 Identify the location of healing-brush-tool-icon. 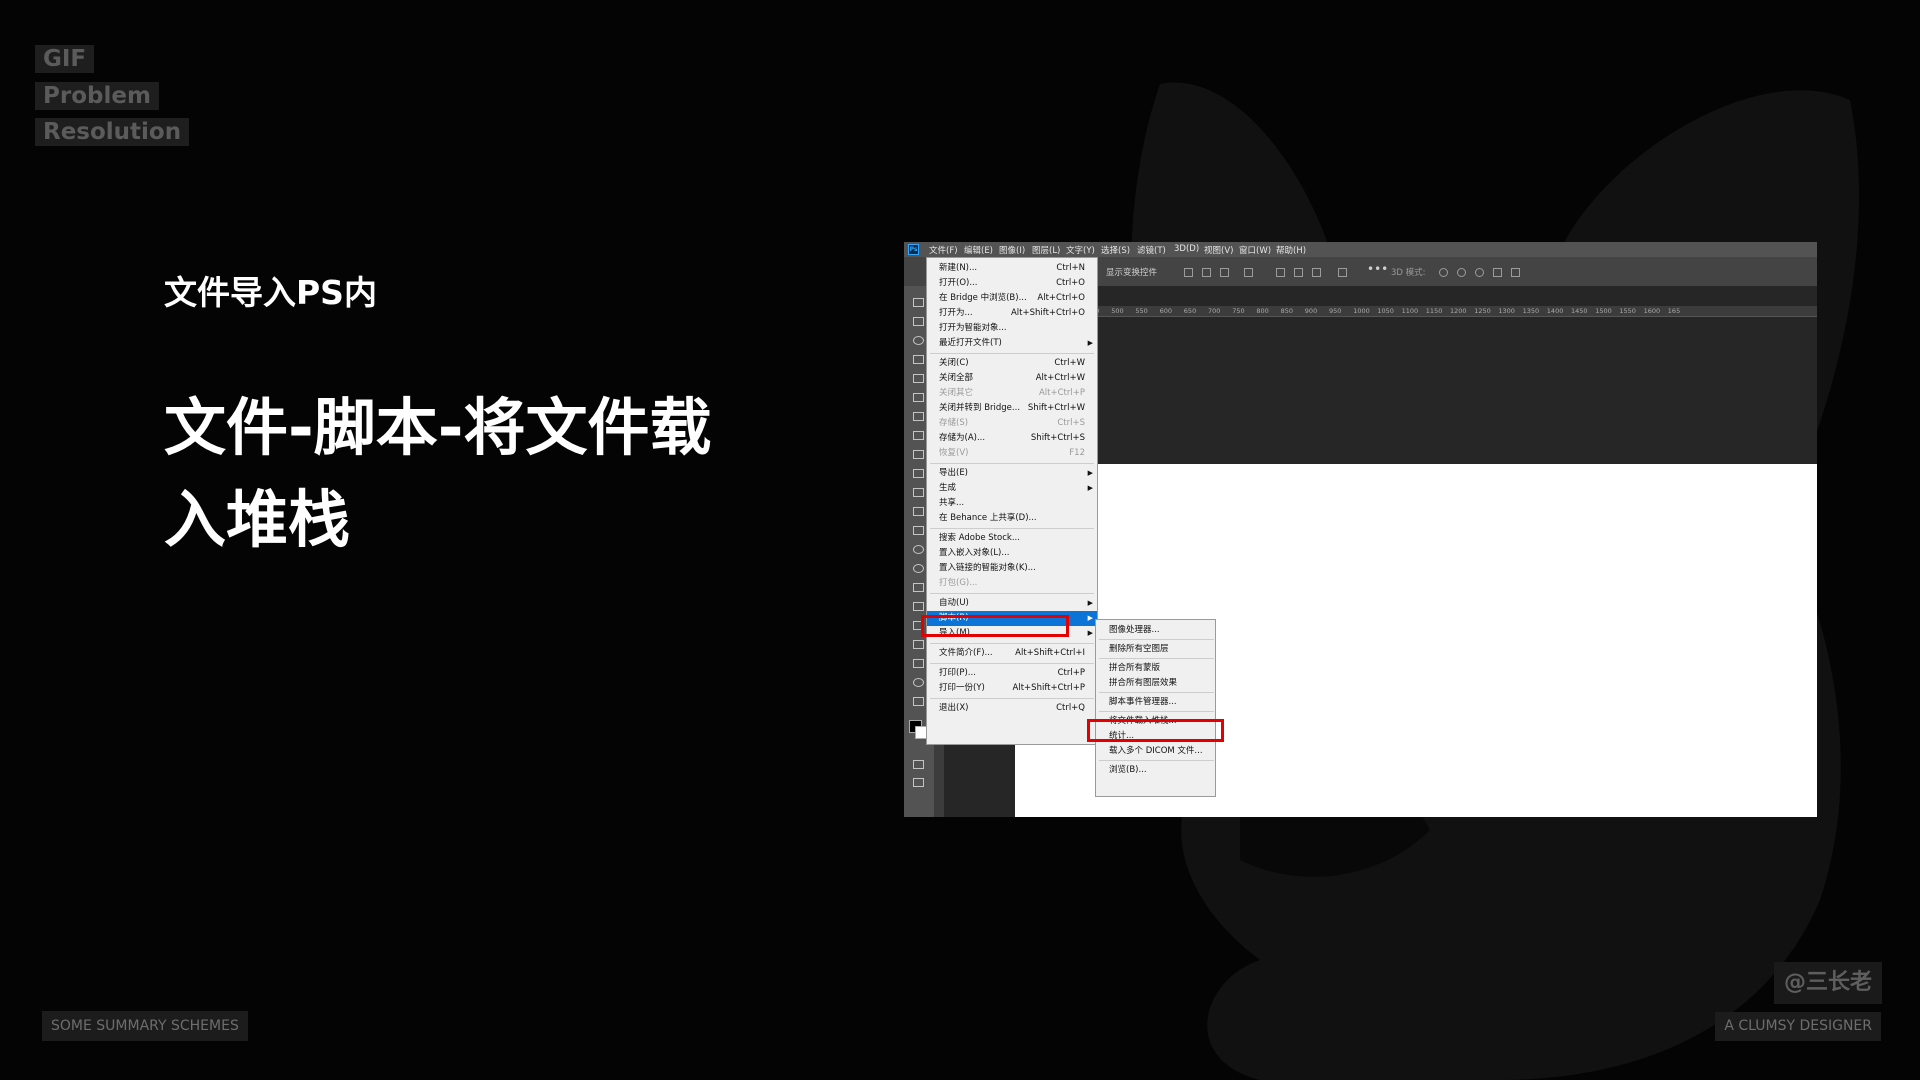
(918, 435).